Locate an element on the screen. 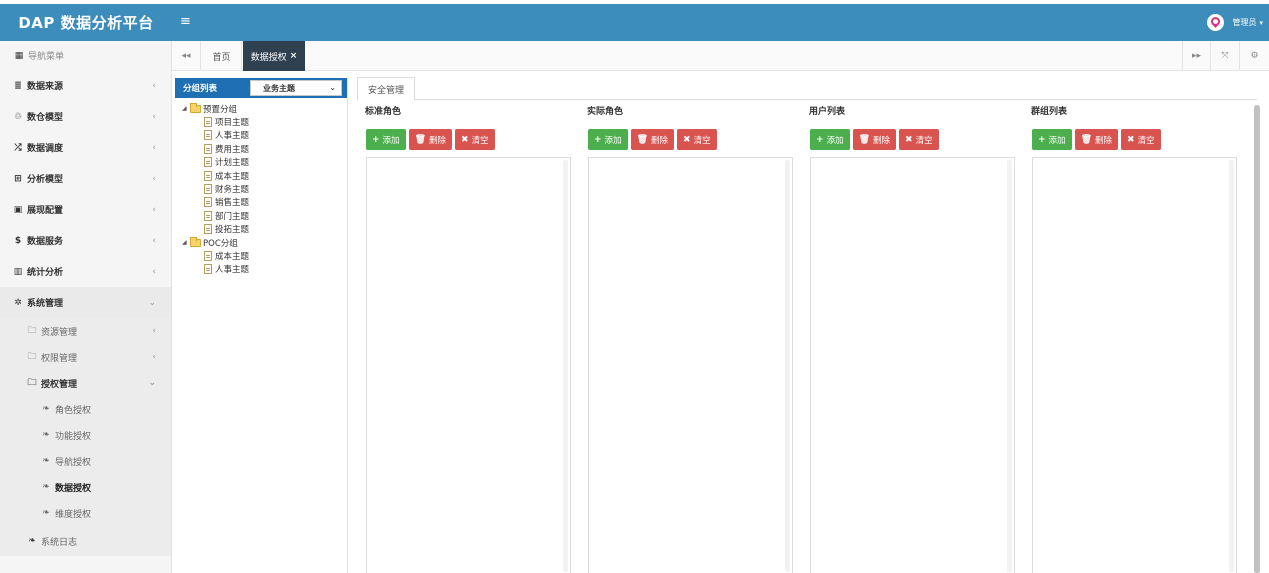 Image resolution: width=1269 pixels, height=573 pixels. sidebar-subitem-resource-admin: 🗀 资源管理 ‹ is located at coordinates (85, 331).